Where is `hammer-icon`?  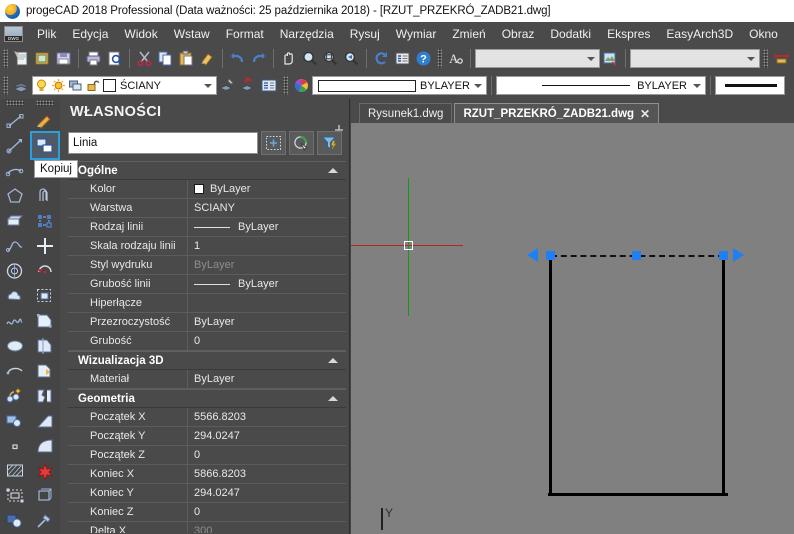 hammer-icon is located at coordinates (45, 520).